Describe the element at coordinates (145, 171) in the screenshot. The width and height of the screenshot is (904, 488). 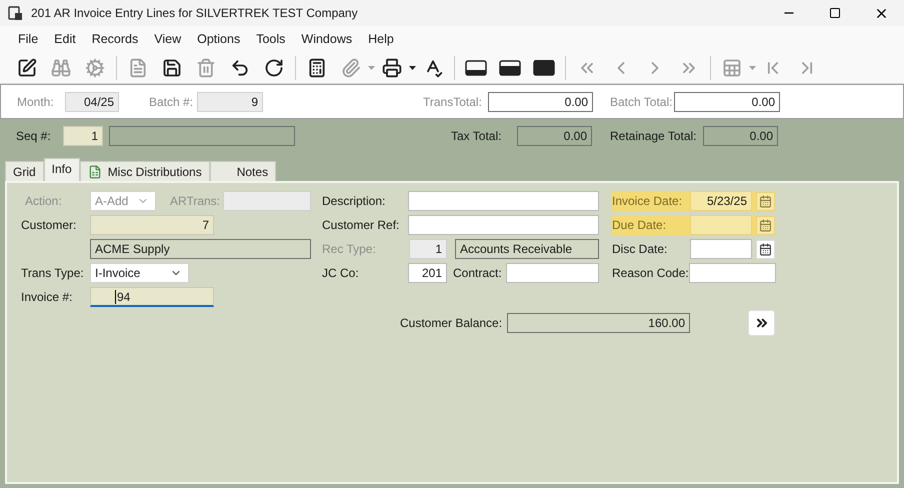
I see `tab: Misc Distributions` at that location.